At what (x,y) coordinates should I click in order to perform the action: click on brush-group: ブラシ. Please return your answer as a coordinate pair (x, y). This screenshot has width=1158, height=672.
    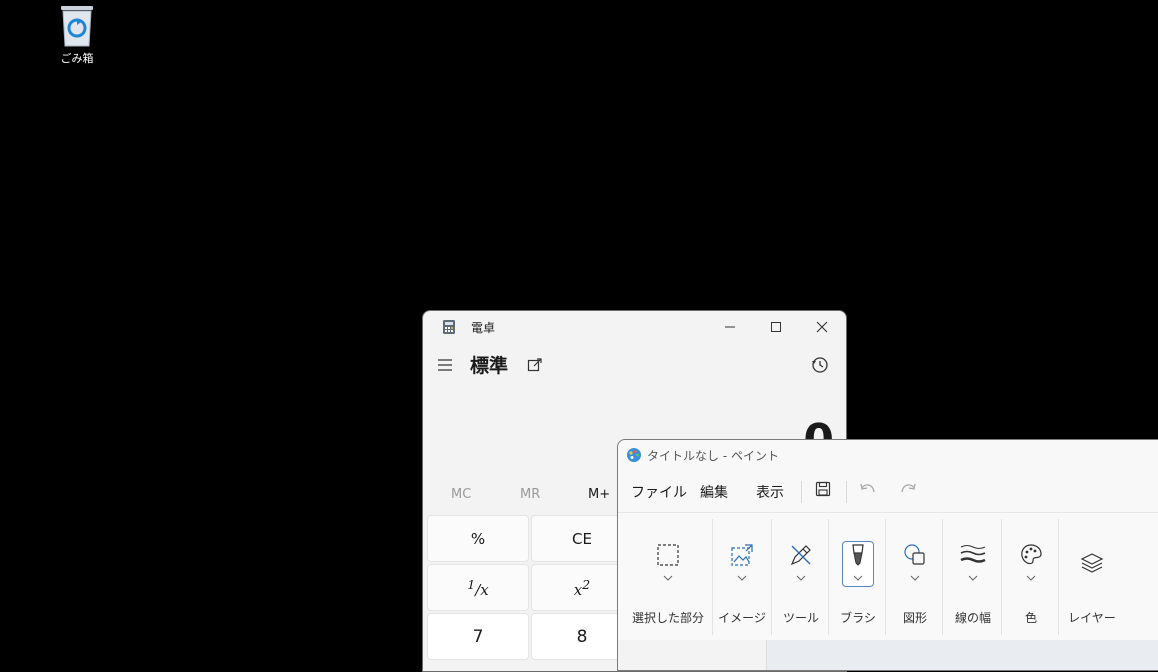
    Looking at the image, I should click on (858, 575).